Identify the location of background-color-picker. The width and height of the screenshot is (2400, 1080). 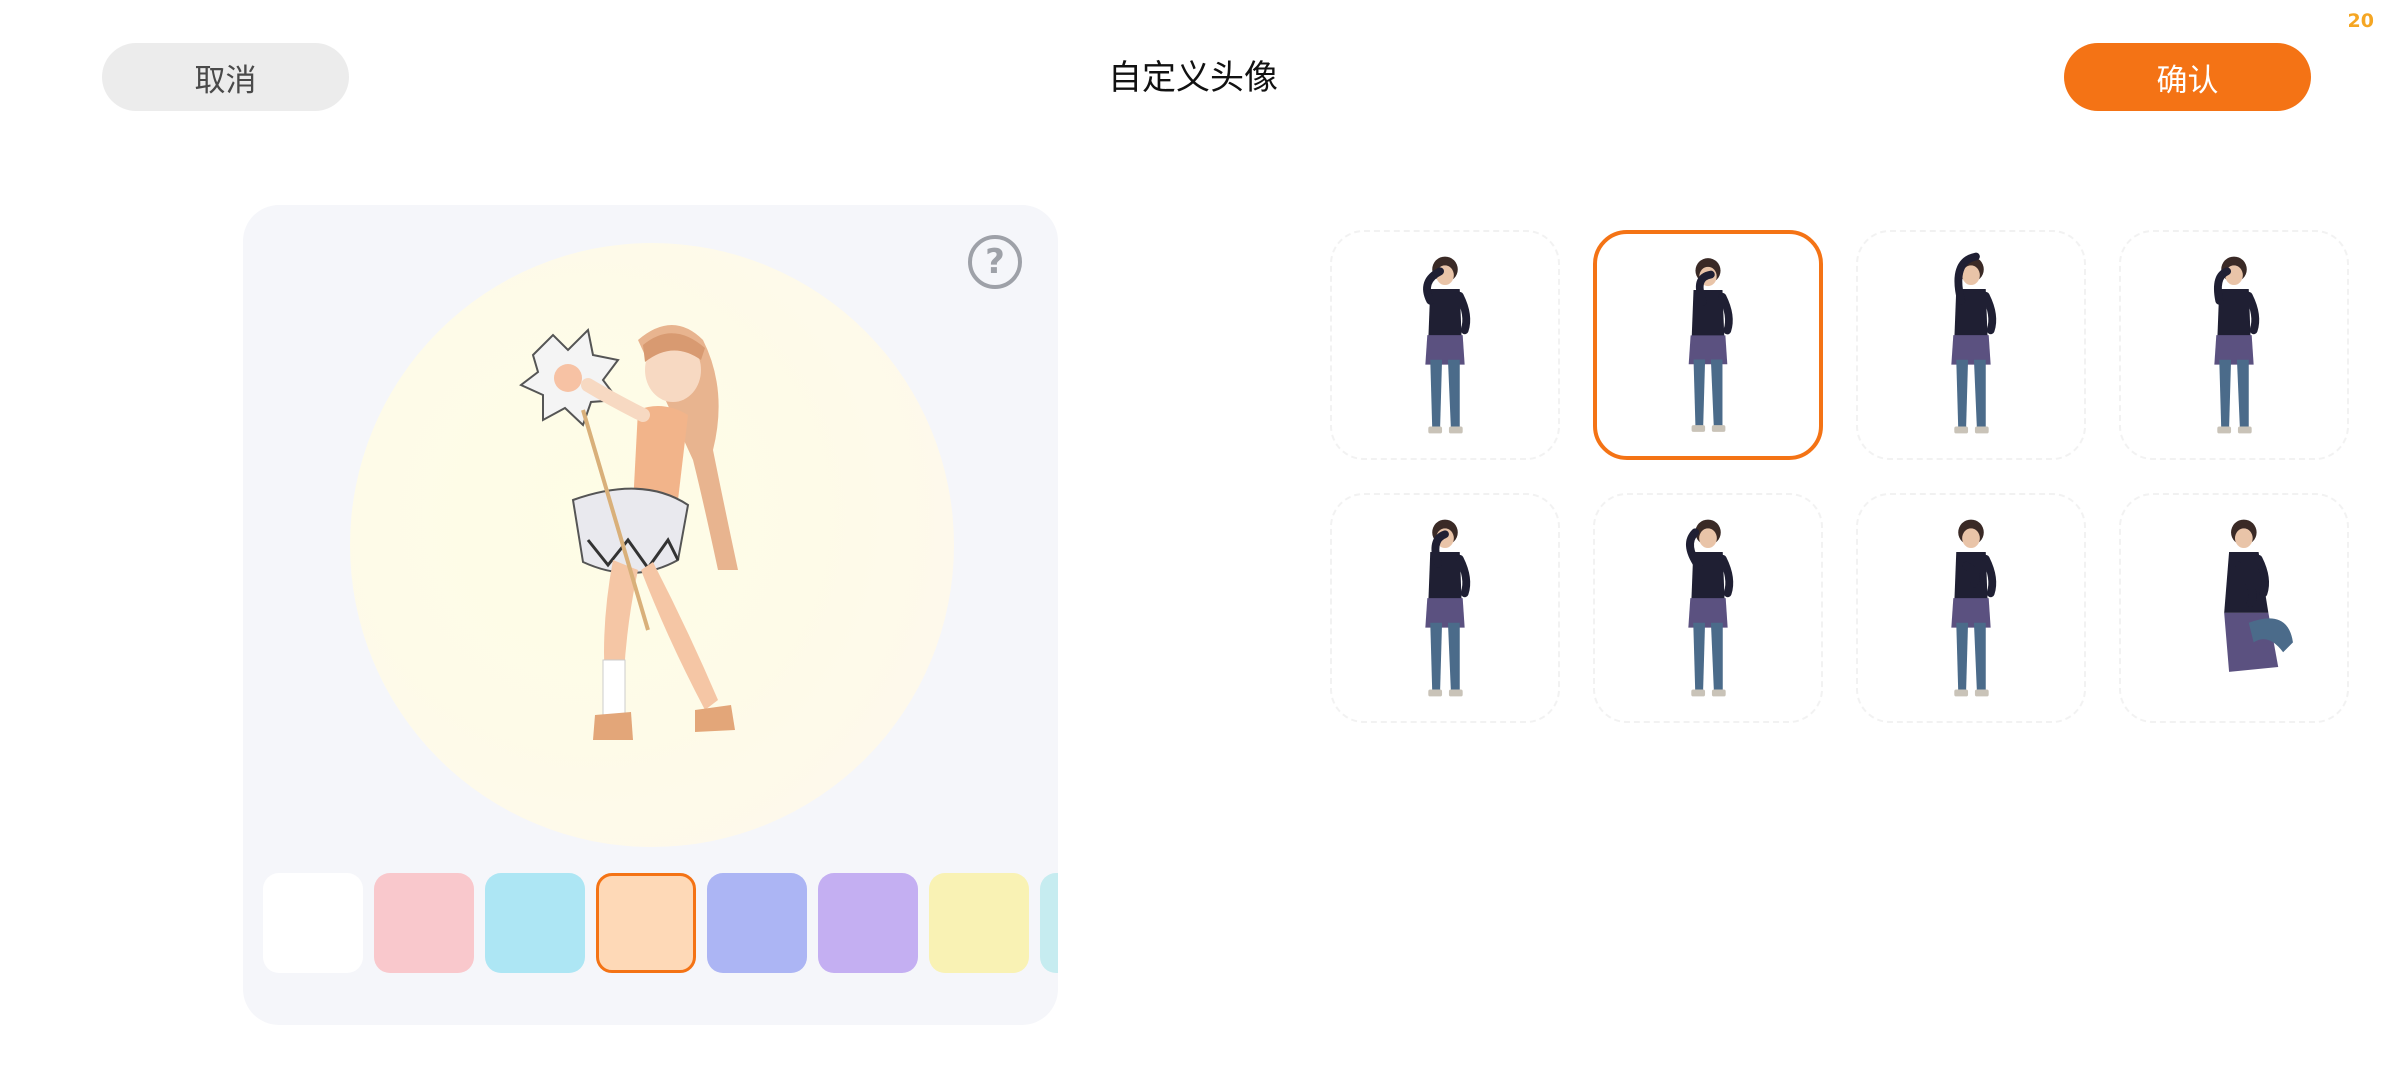
(660, 924).